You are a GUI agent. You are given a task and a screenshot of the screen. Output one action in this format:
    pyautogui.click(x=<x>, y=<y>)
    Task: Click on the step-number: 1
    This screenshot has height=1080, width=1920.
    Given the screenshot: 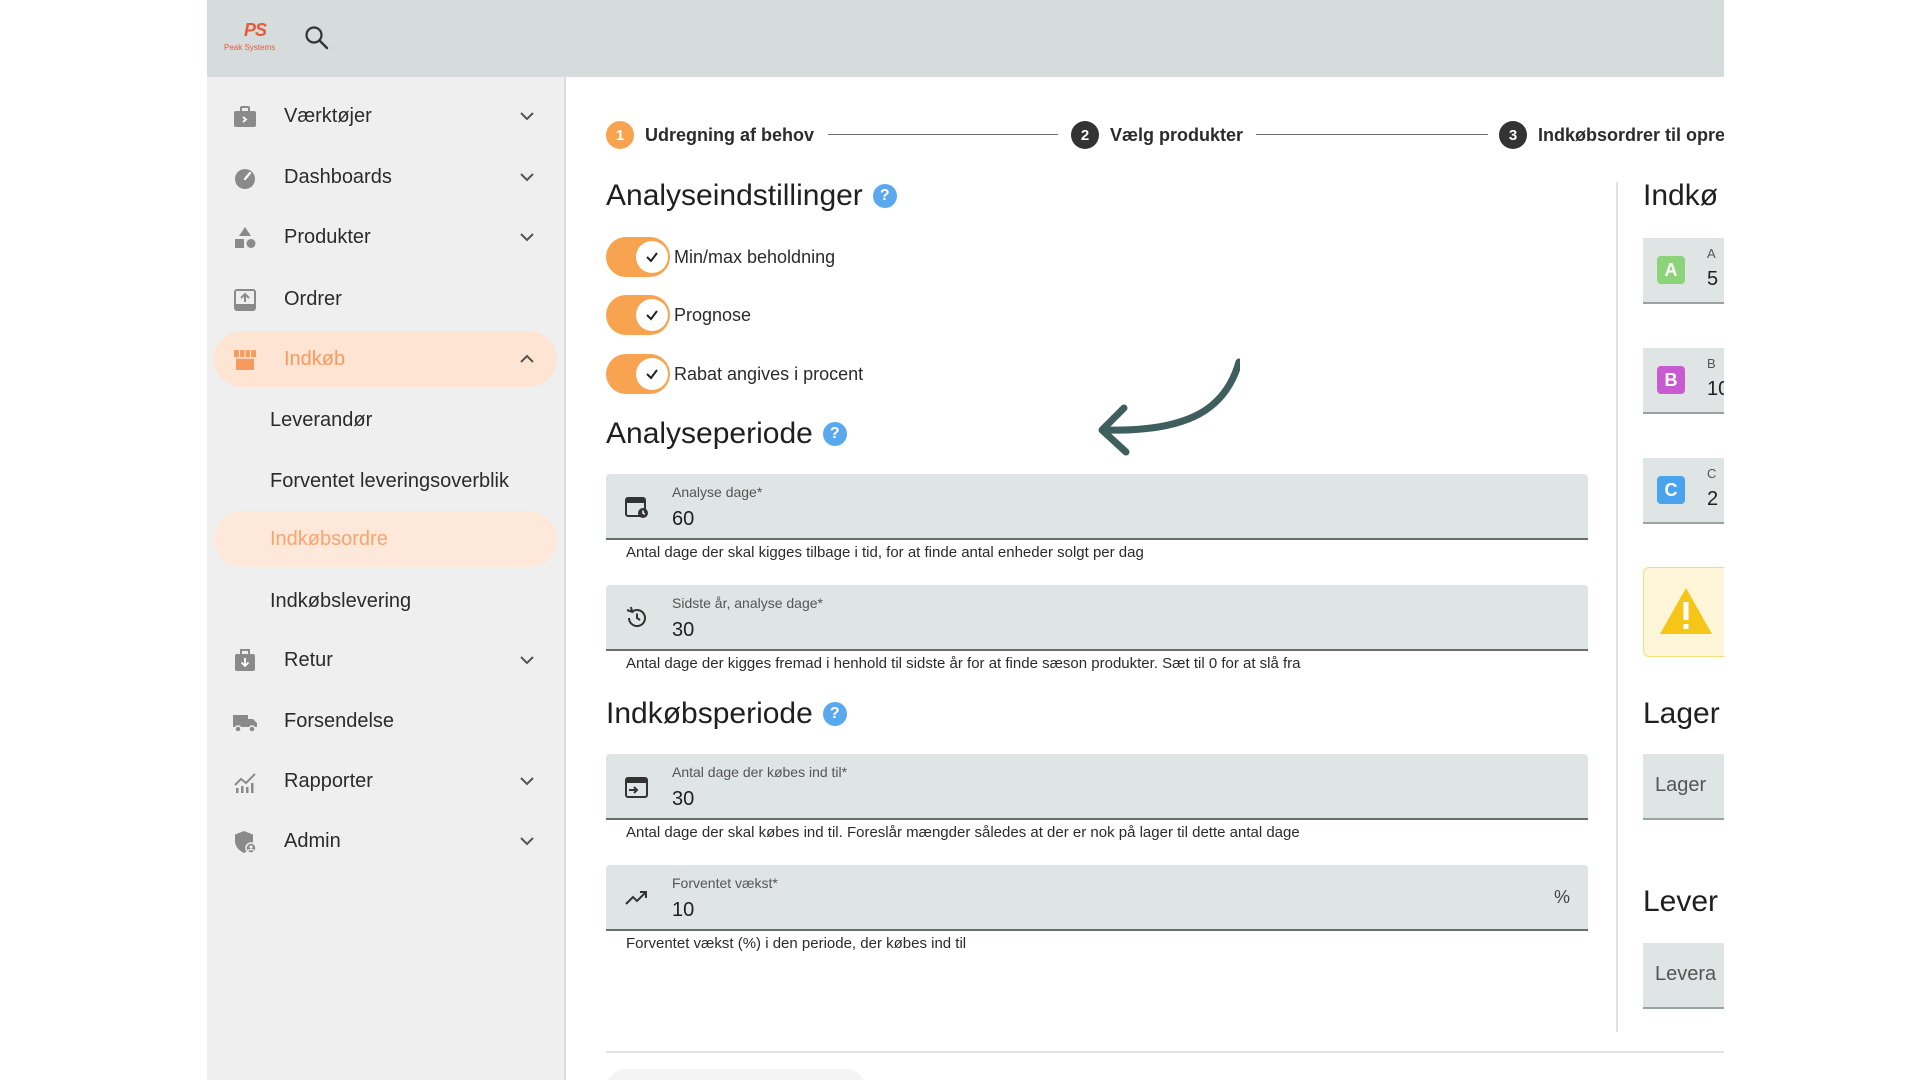 What is the action you would take?
    pyautogui.click(x=620, y=135)
    